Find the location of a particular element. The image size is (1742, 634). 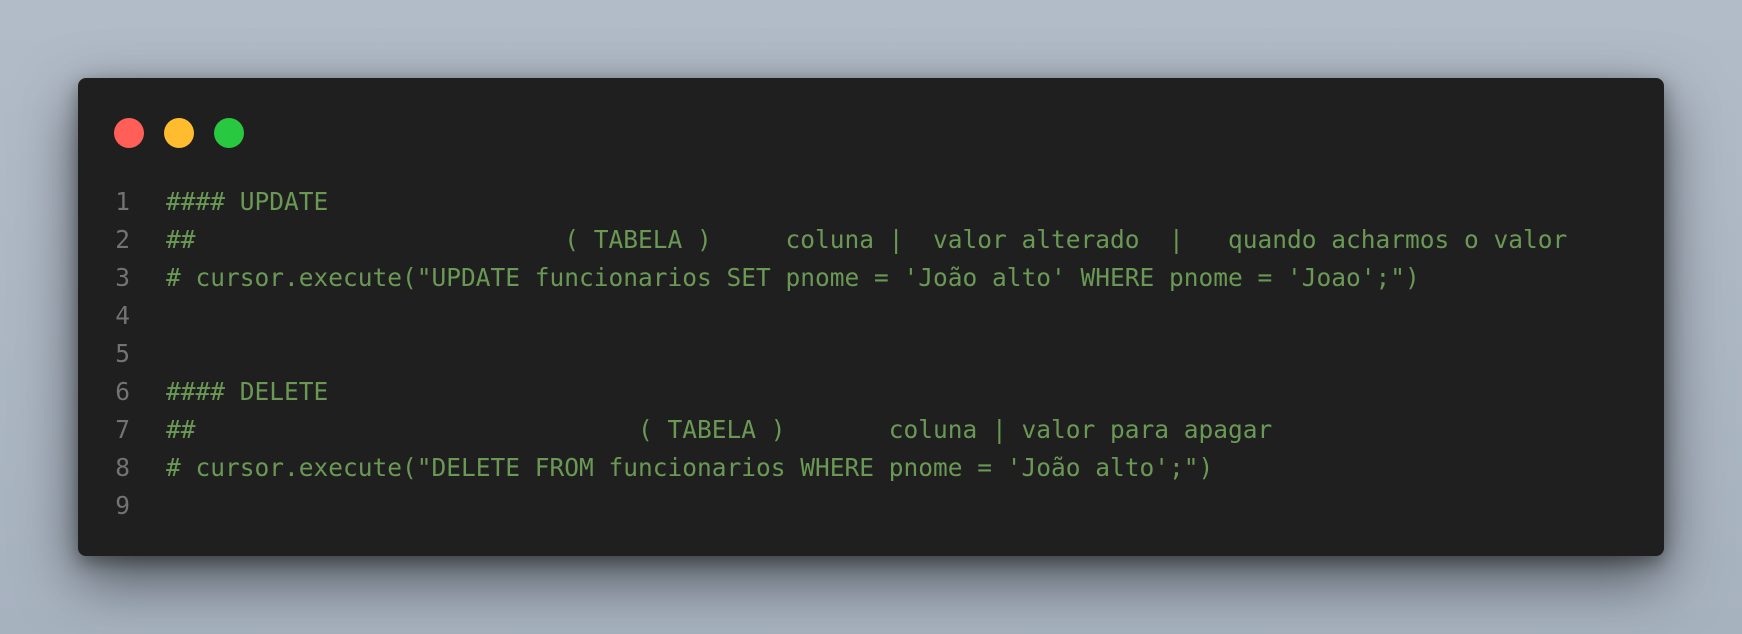

window-controls is located at coordinates (179, 133).